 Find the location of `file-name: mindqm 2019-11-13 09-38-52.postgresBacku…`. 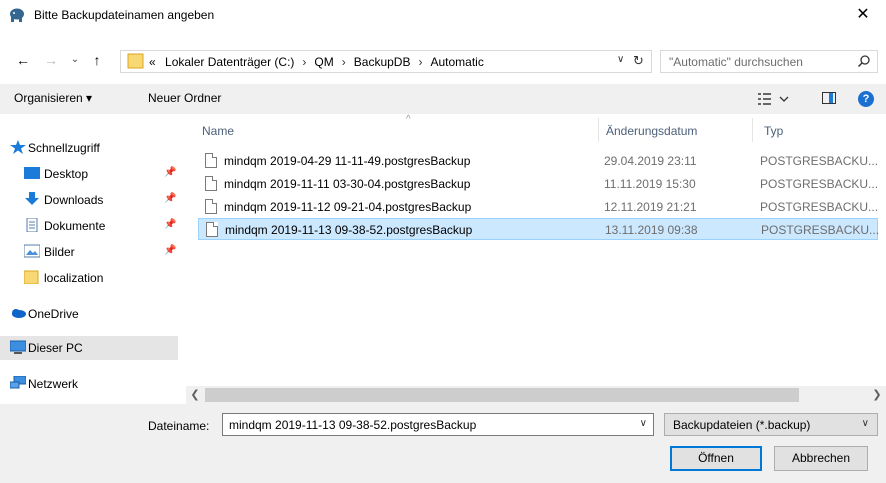

file-name: mindqm 2019-11-13 09-38-52.postgresBacku… is located at coordinates (349, 230).